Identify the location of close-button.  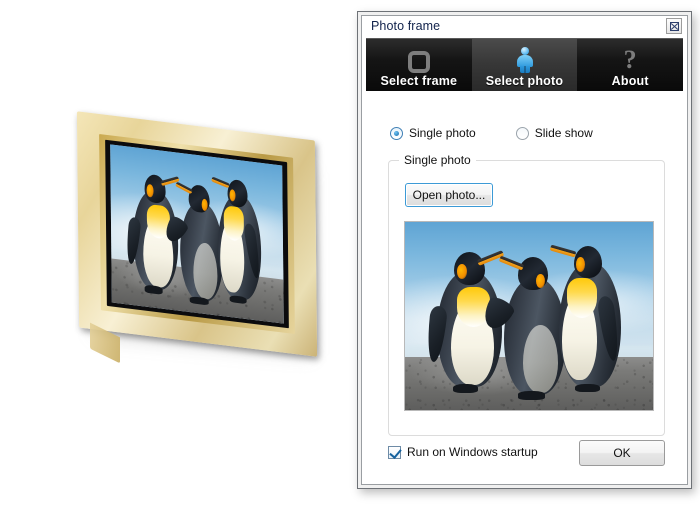
(674, 26).